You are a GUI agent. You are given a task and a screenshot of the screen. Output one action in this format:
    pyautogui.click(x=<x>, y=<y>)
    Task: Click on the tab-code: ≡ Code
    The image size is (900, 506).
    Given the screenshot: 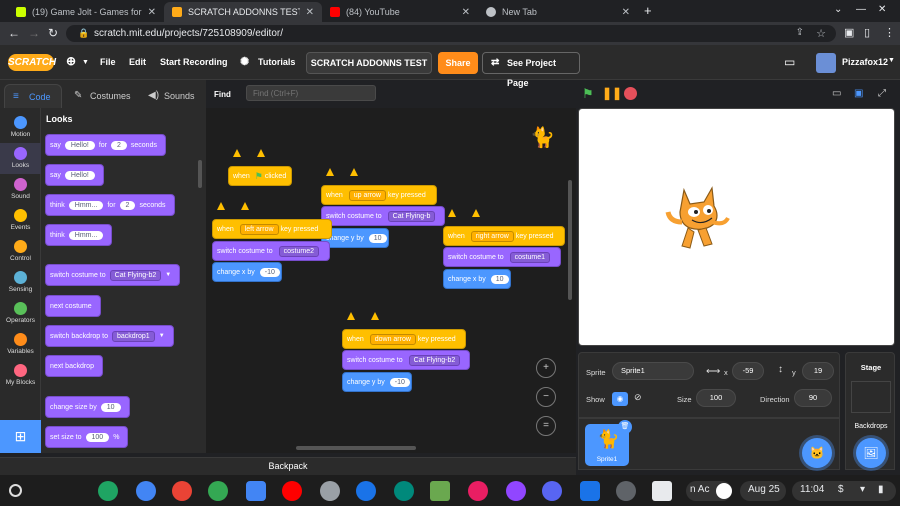 What is the action you would take?
    pyautogui.click(x=33, y=96)
    